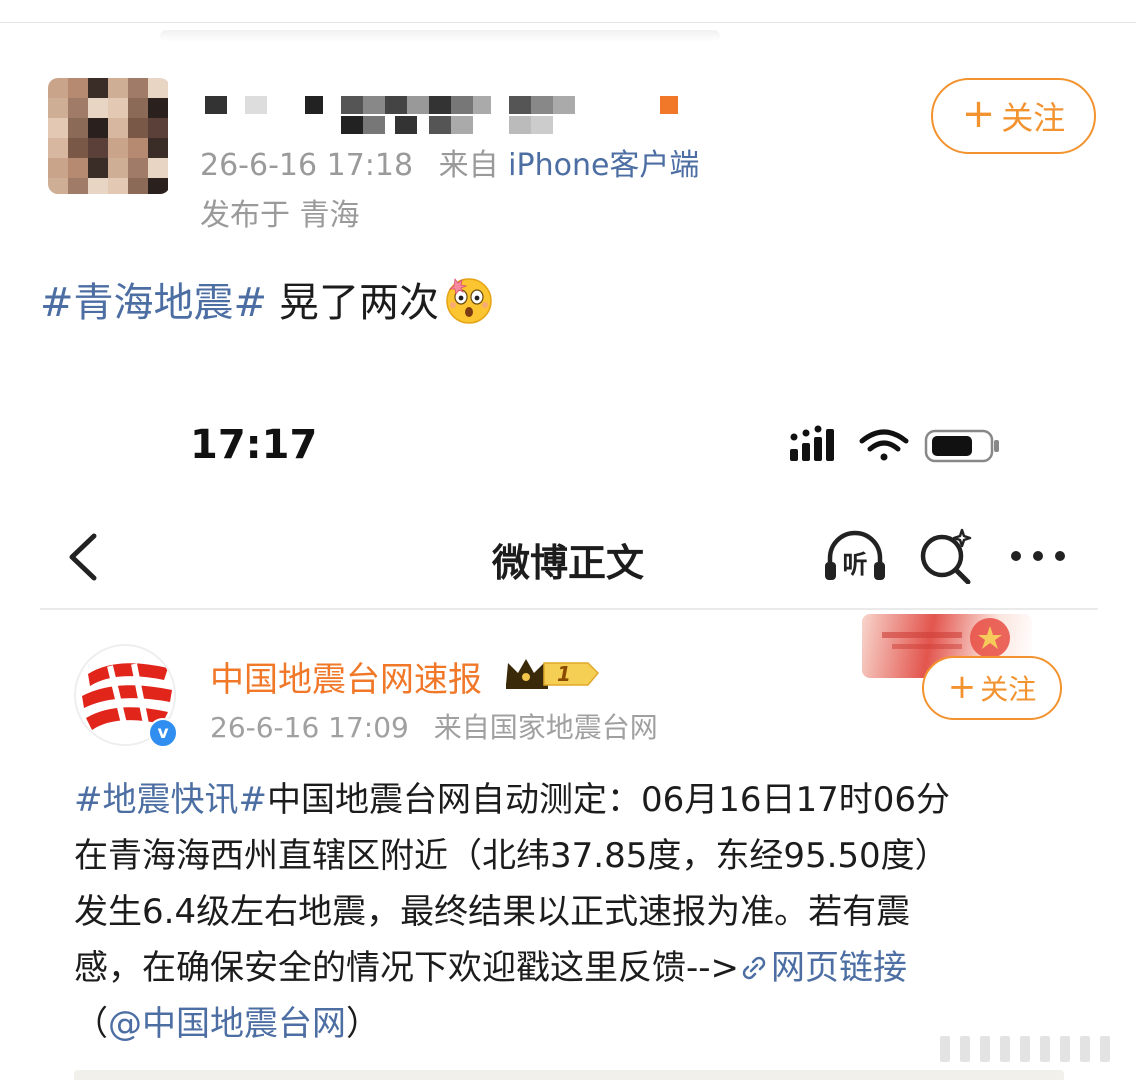  I want to click on map-preview-edge, so click(569, 1075).